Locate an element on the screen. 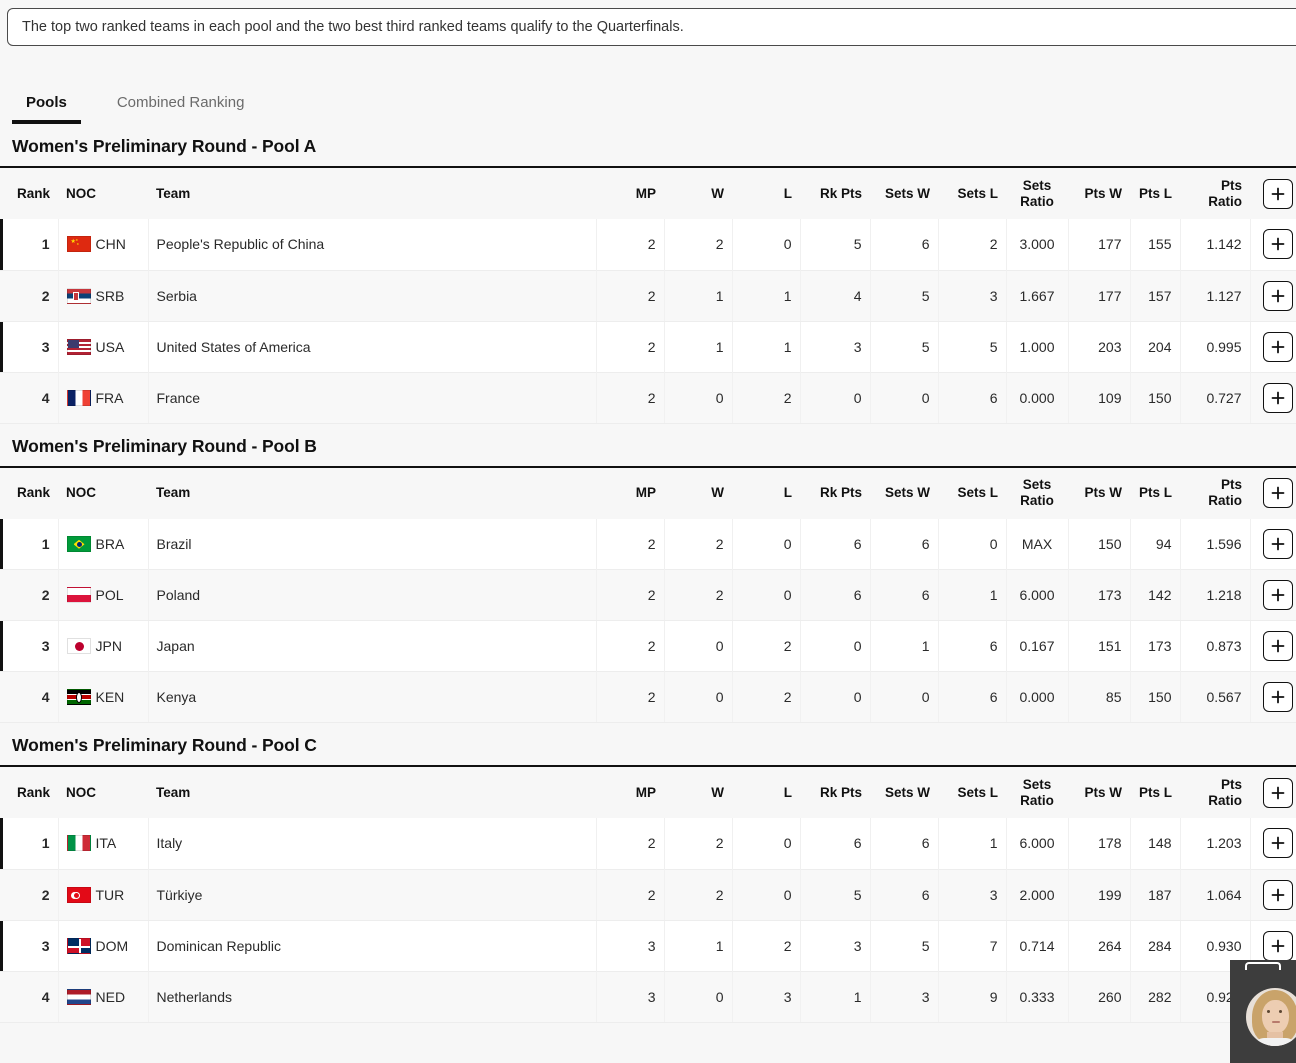  cell-noc: USA is located at coordinates (103, 346).